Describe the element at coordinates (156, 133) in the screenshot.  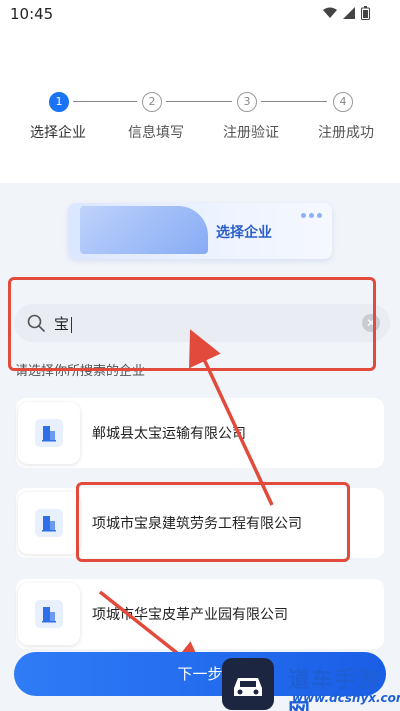
I see `step-2-label: 信息填写` at that location.